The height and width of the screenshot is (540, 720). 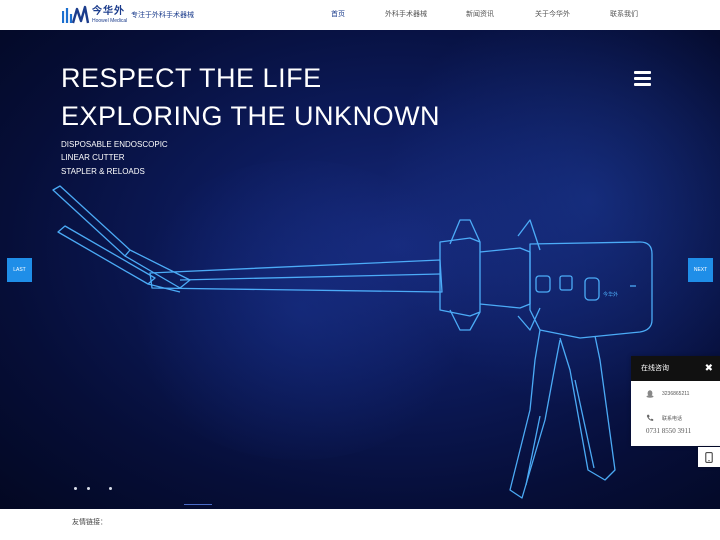 I want to click on logo: 今华外 Hoowel Medical, so click(x=94, y=15).